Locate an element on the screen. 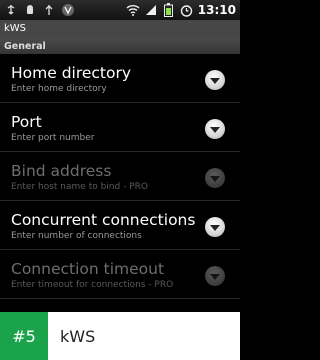  banner-app-name: kWS is located at coordinates (78, 336).